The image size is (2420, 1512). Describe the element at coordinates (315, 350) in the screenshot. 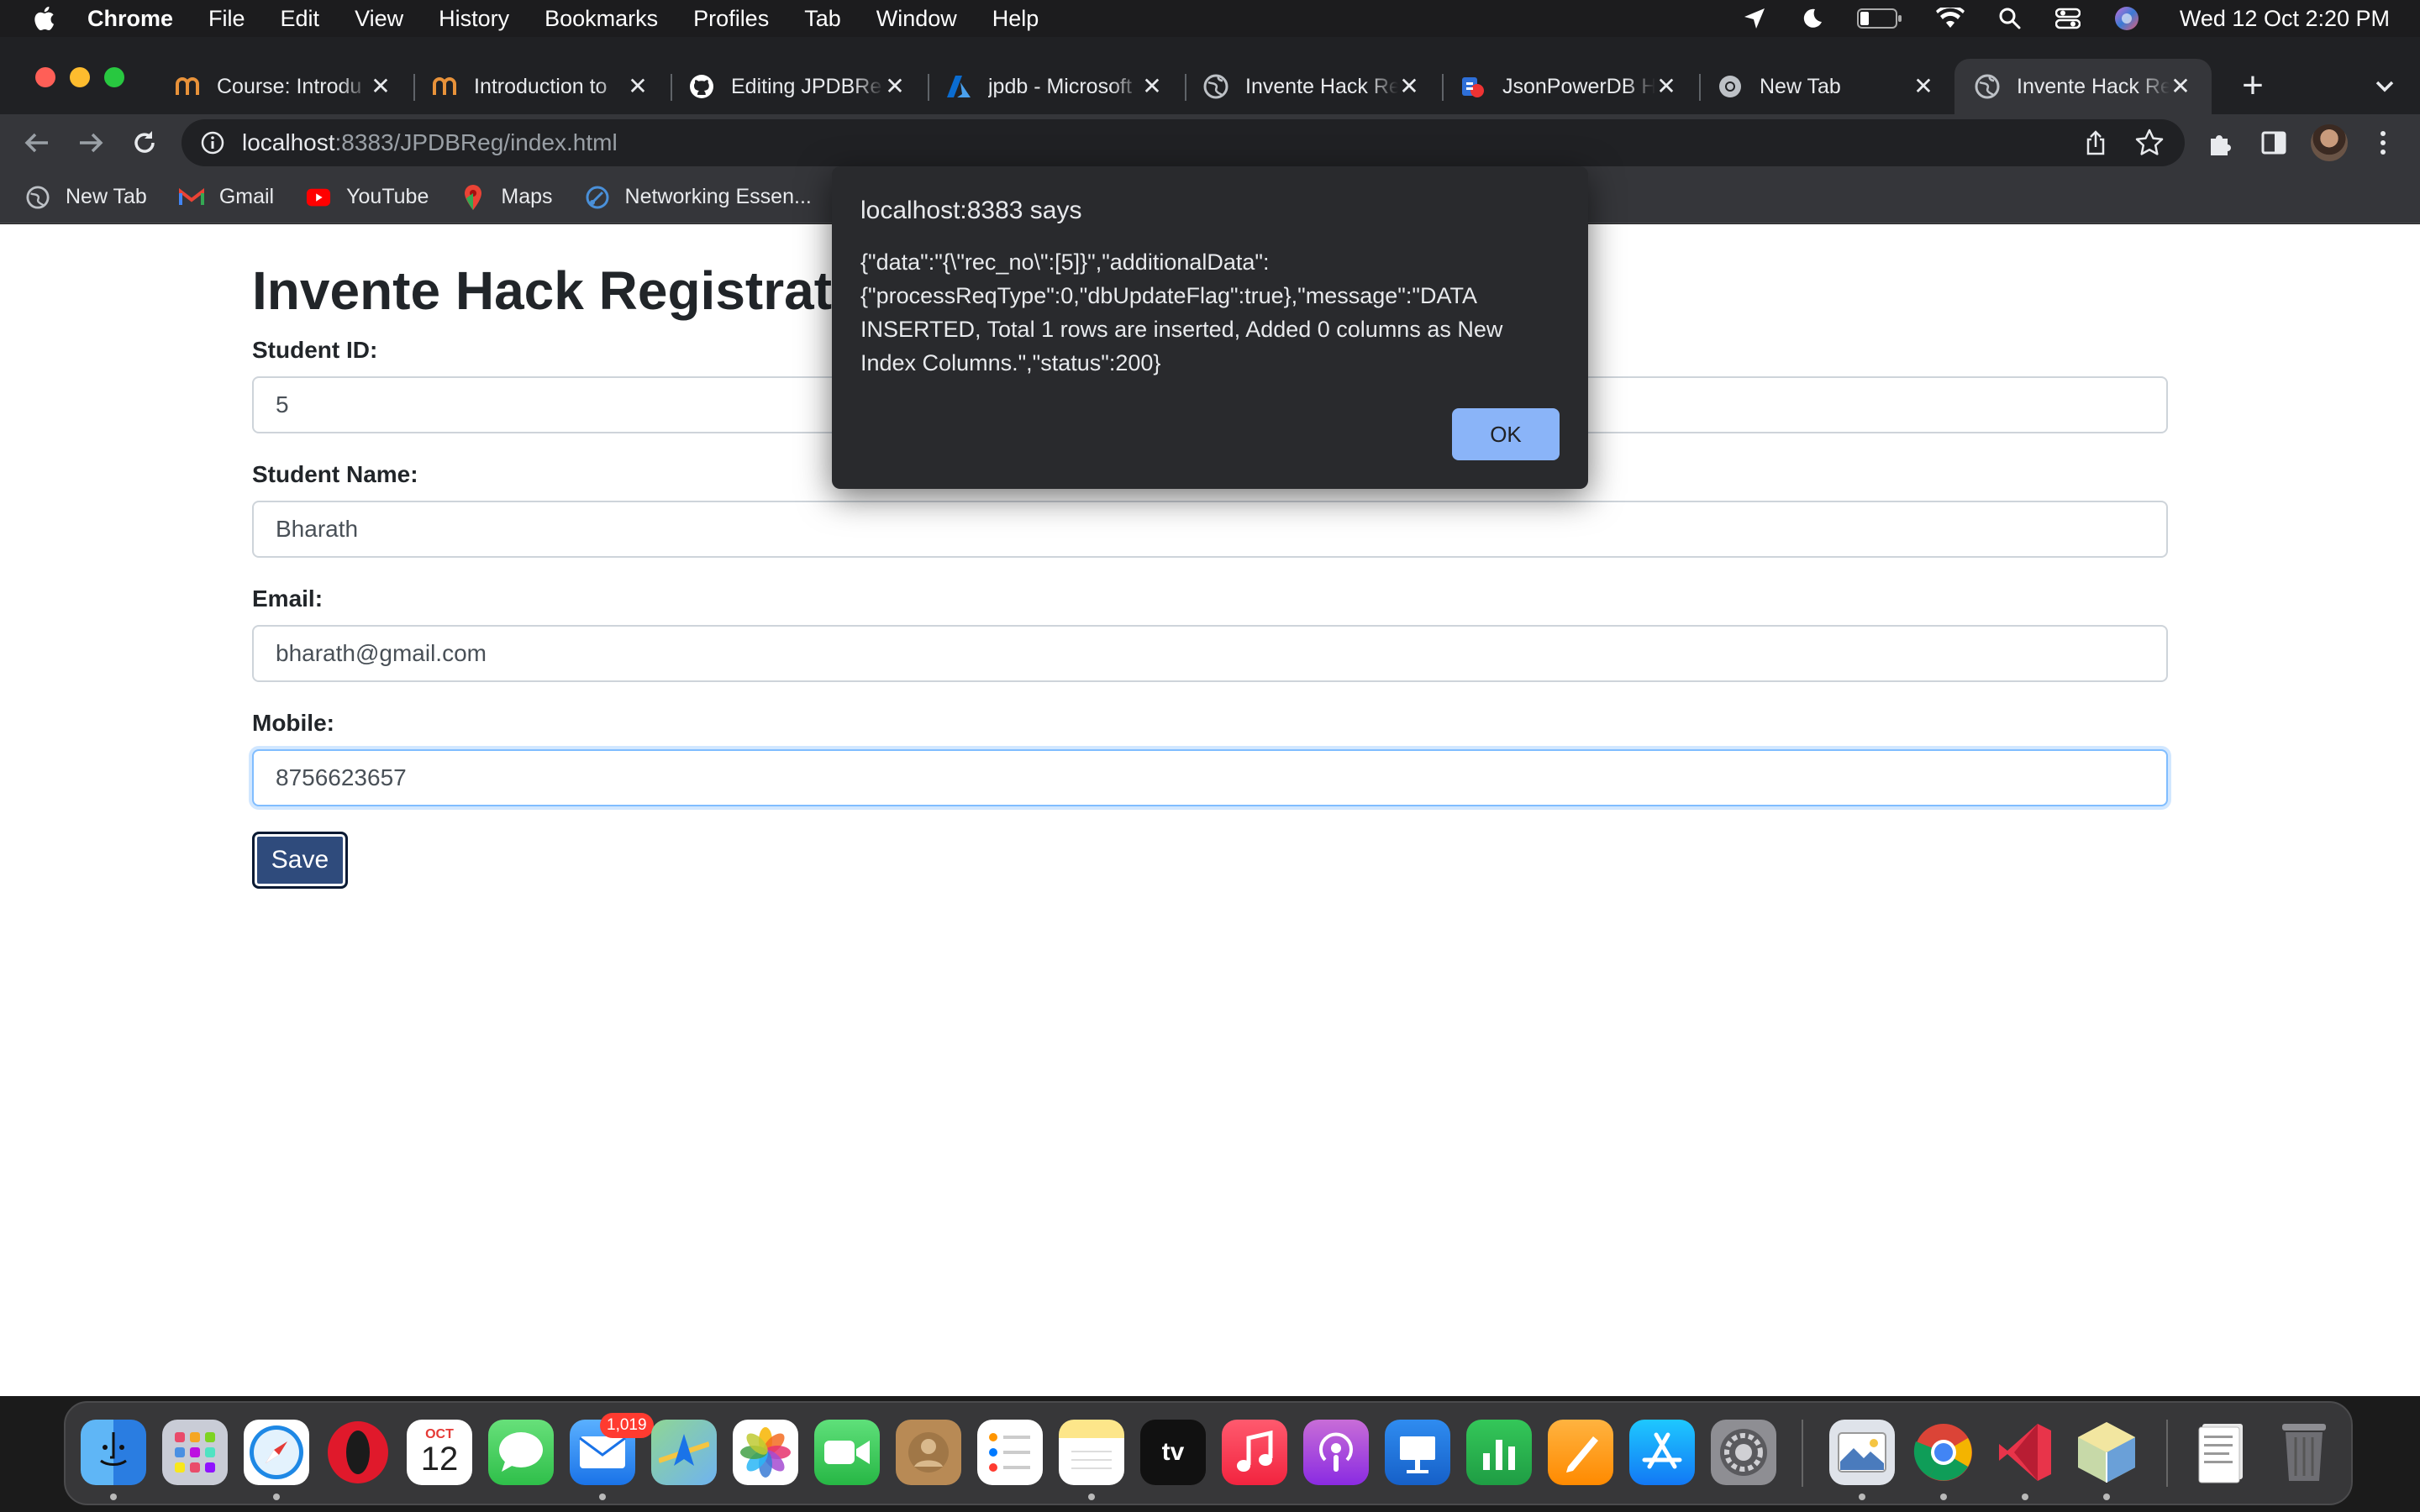

I see `student-id-label: Student ID:` at that location.